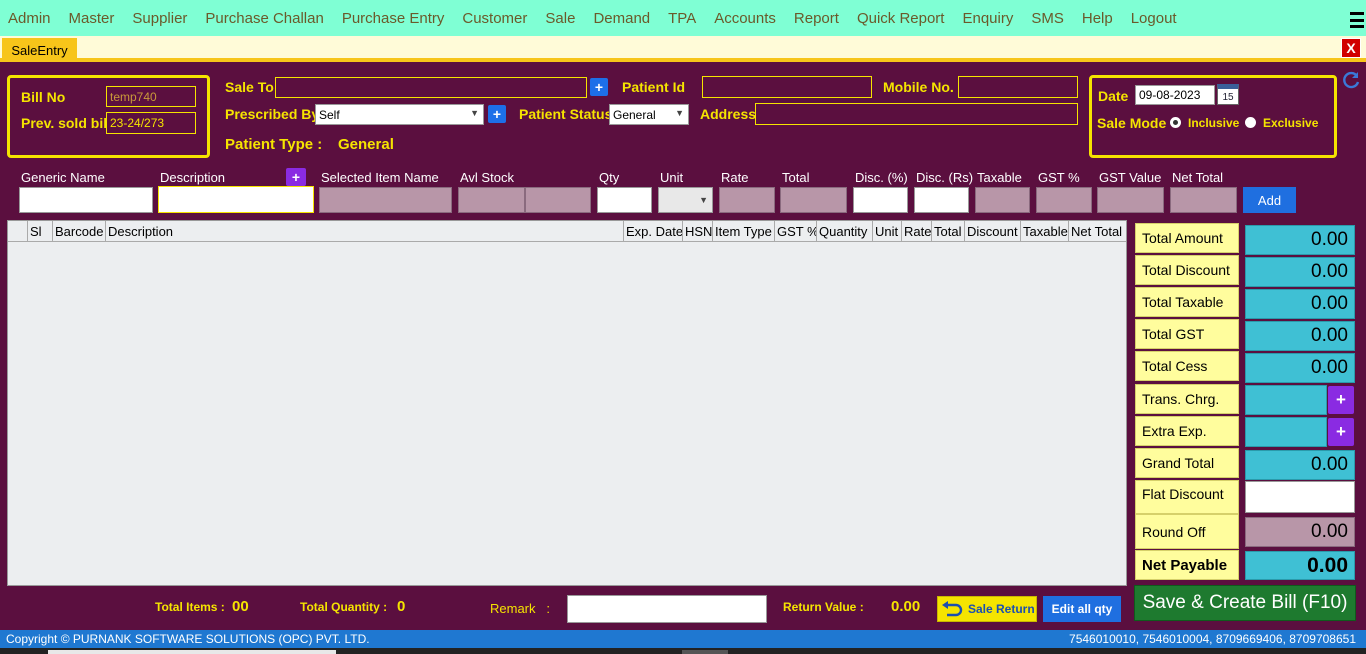 This screenshot has height=654, width=1366. What do you see at coordinates (1351, 80) in the screenshot?
I see `refresh-icon` at bounding box center [1351, 80].